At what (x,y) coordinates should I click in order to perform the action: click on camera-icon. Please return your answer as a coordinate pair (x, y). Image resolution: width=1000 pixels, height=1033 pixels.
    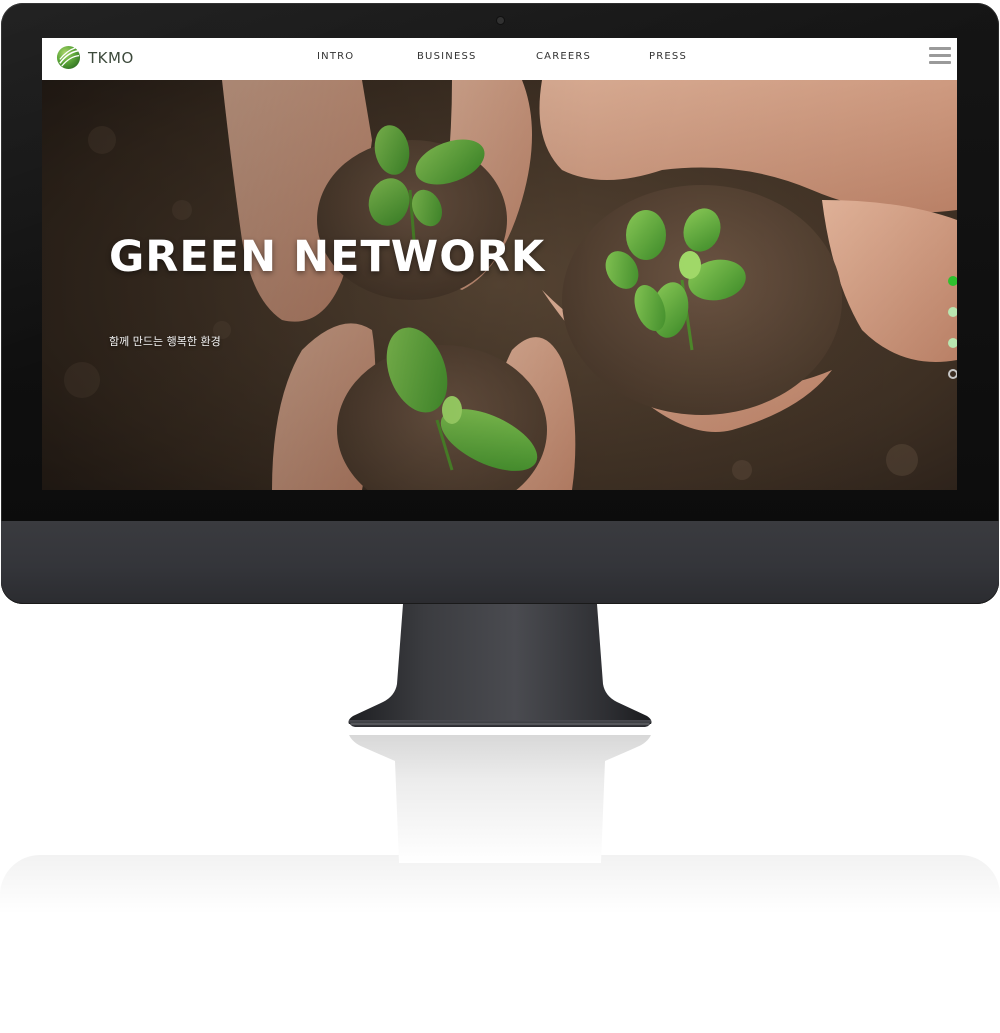
    Looking at the image, I should click on (500, 20).